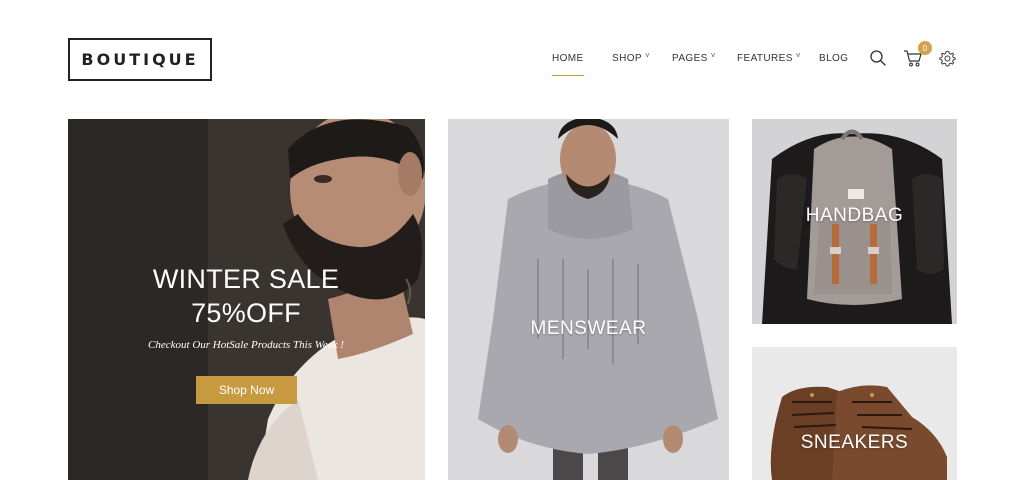 This screenshot has height=480, width=1024. I want to click on nav-item-label: SHOP, so click(627, 58).